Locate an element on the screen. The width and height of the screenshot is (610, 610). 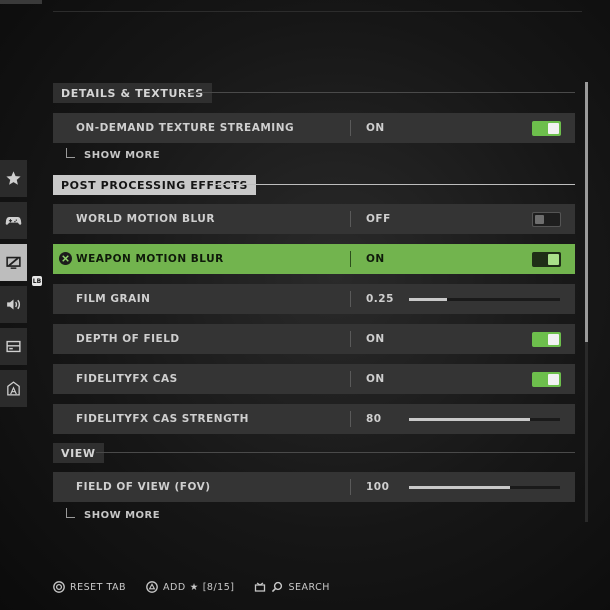
reset-tab-button: RESET TAB is located at coordinates (89, 587).